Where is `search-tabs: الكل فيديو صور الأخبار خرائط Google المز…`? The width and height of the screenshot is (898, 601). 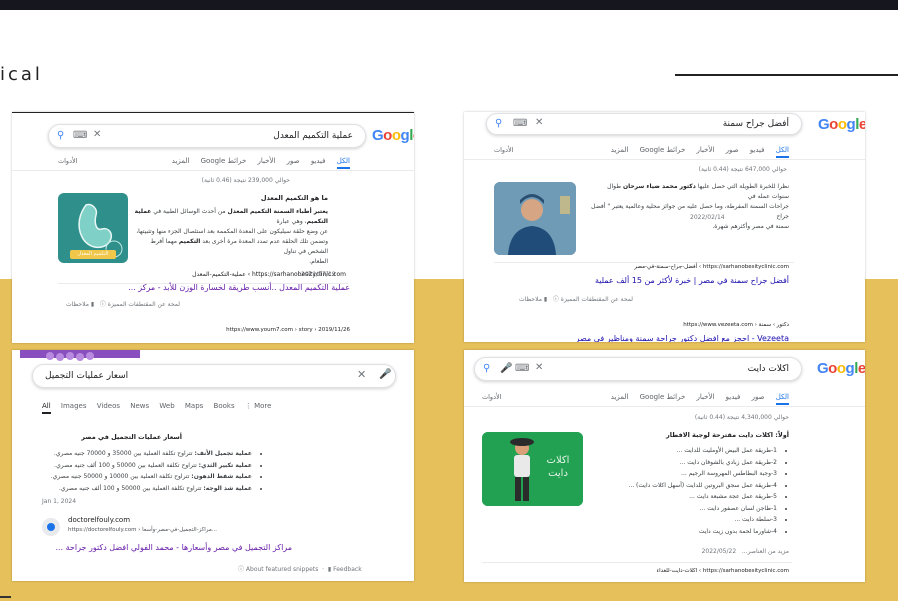 search-tabs: الكل فيديو صور الأخبار خرائط Google المز… is located at coordinates (256, 163).